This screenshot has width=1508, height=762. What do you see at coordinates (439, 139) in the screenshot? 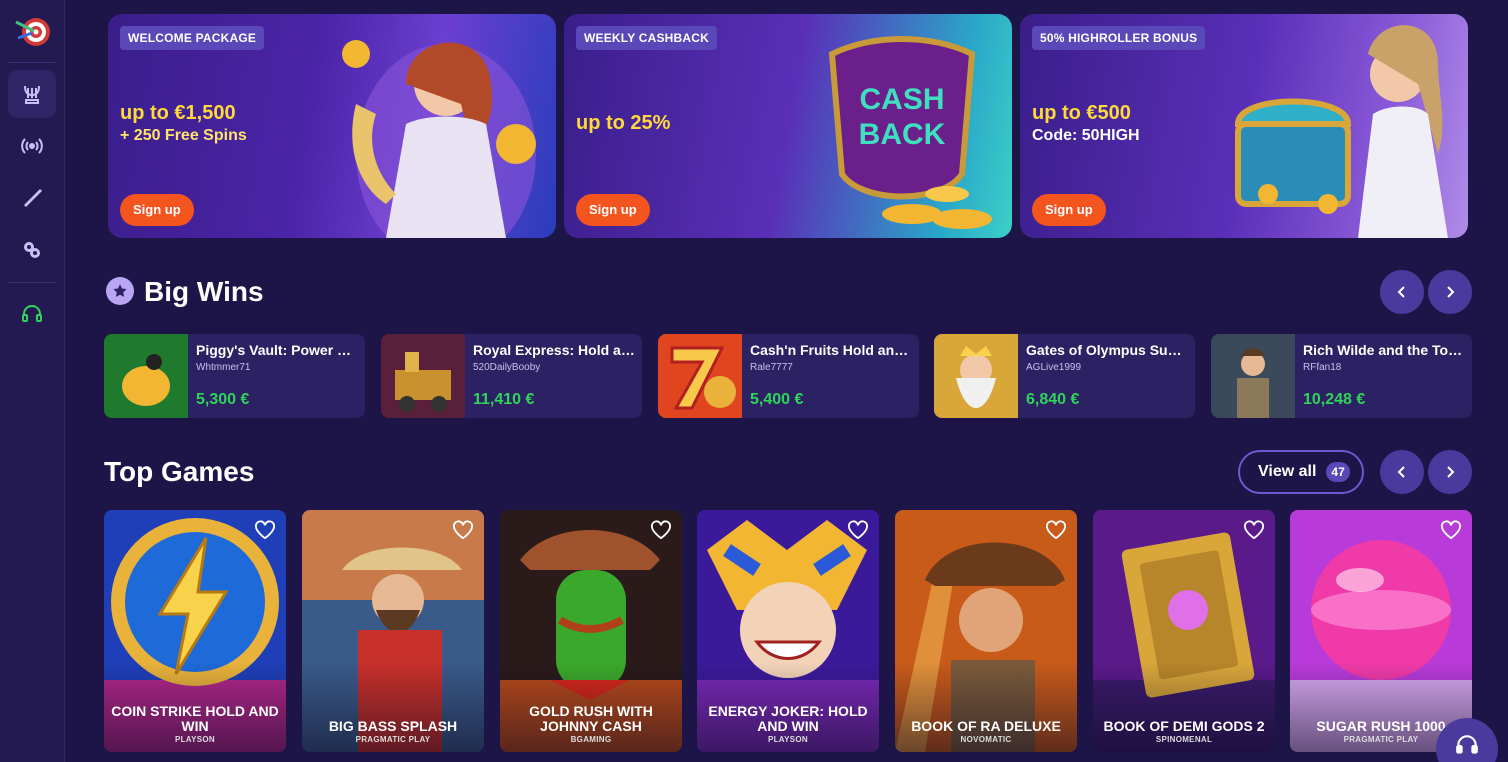
I see `harp-goddess-illustration` at bounding box center [439, 139].